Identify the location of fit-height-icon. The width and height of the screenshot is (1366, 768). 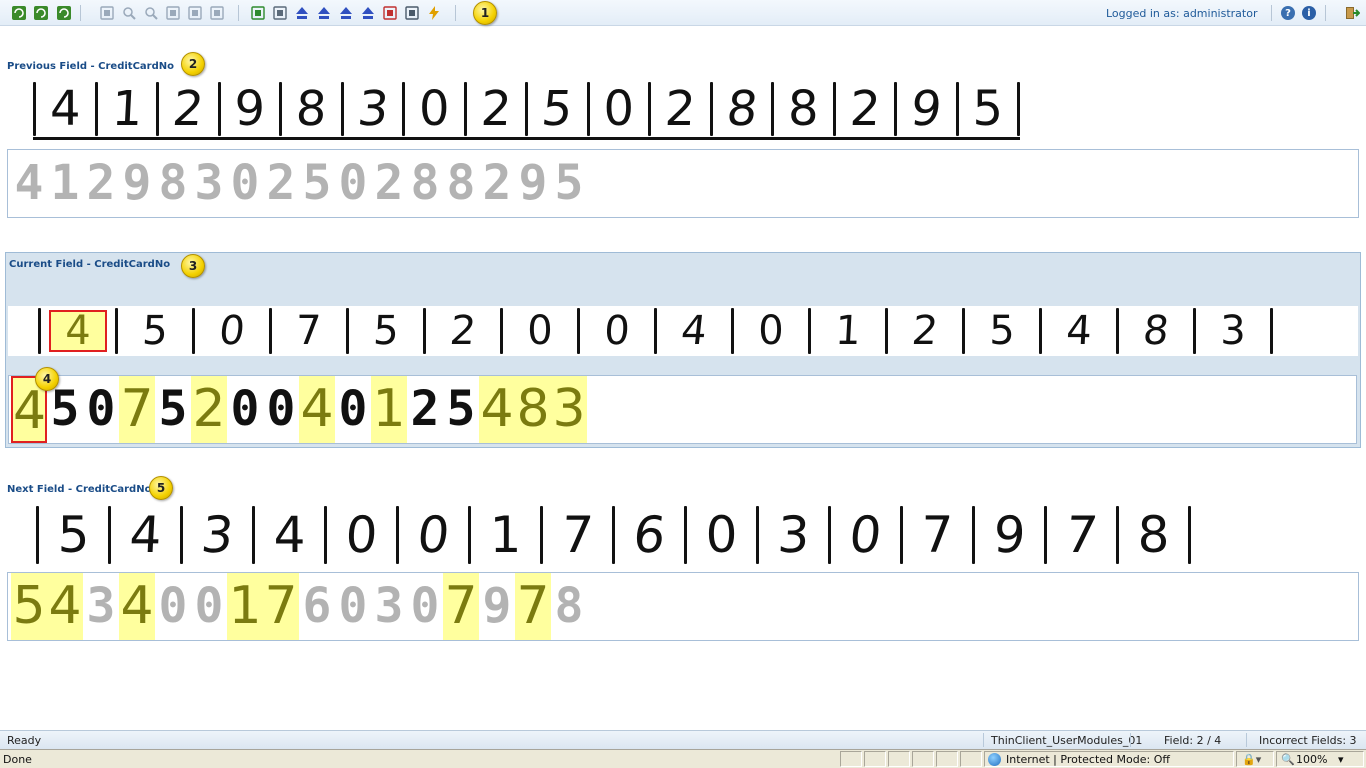
(217, 13).